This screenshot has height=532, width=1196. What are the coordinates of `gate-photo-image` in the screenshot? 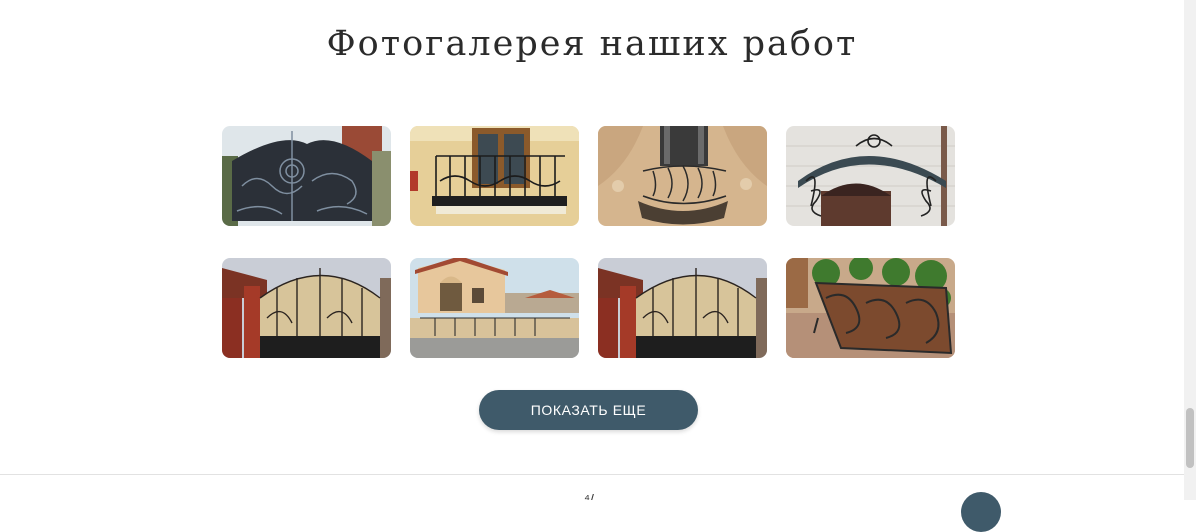 It's located at (306, 176).